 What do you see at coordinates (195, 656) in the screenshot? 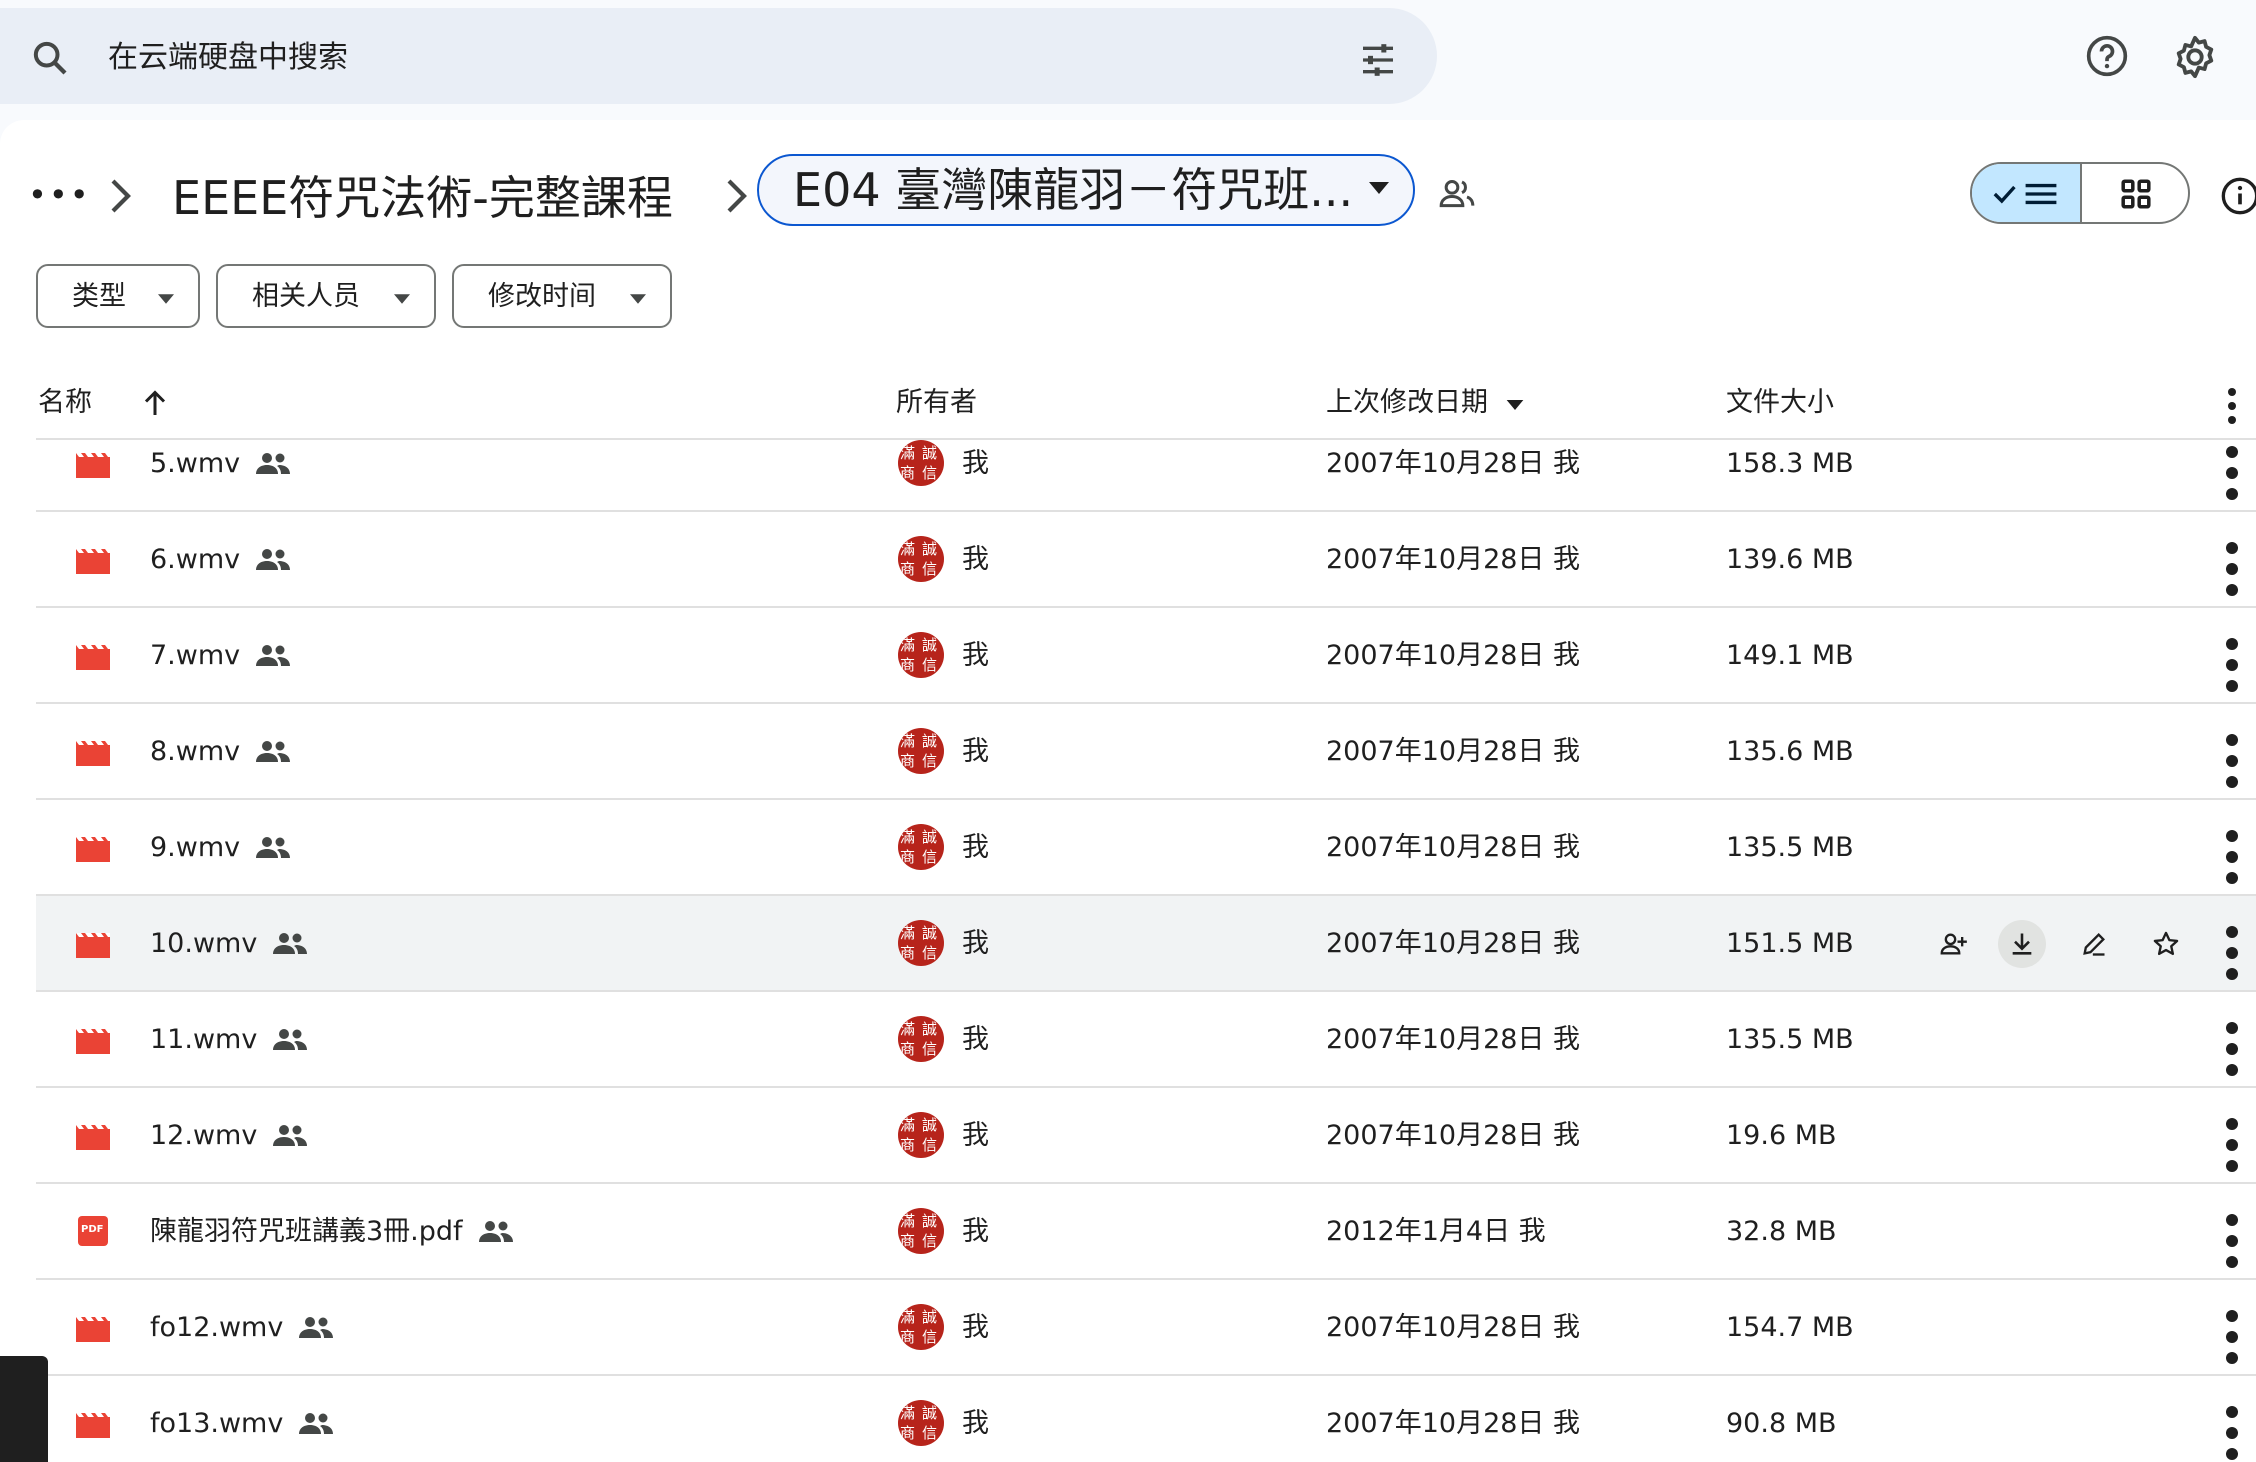
I see `file-name: 7.wmv` at bounding box center [195, 656].